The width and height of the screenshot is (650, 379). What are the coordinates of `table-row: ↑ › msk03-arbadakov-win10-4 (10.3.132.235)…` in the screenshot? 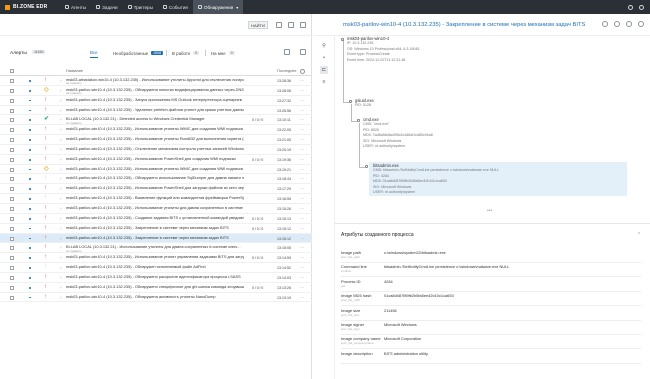 It's located at (156, 81).